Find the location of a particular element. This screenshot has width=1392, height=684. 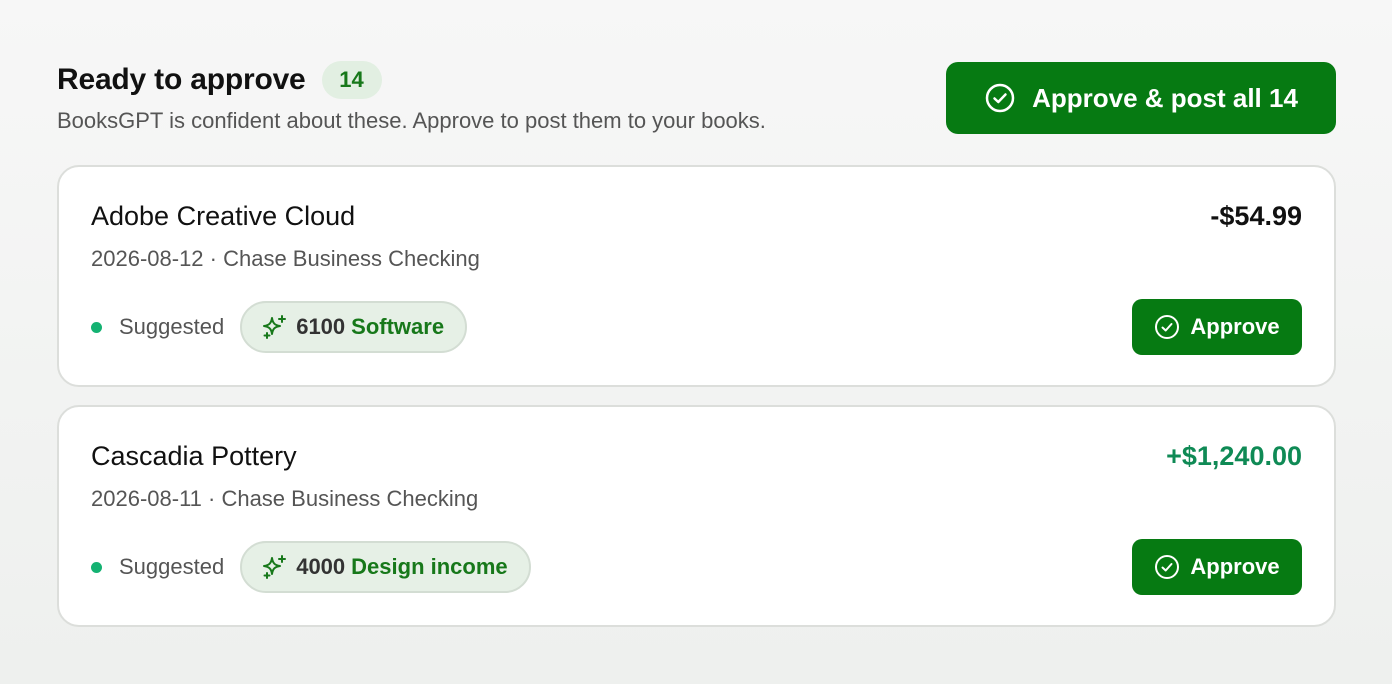

transaction-meta: 2026-08-12 · Chase Business Checking is located at coordinates (285, 258).